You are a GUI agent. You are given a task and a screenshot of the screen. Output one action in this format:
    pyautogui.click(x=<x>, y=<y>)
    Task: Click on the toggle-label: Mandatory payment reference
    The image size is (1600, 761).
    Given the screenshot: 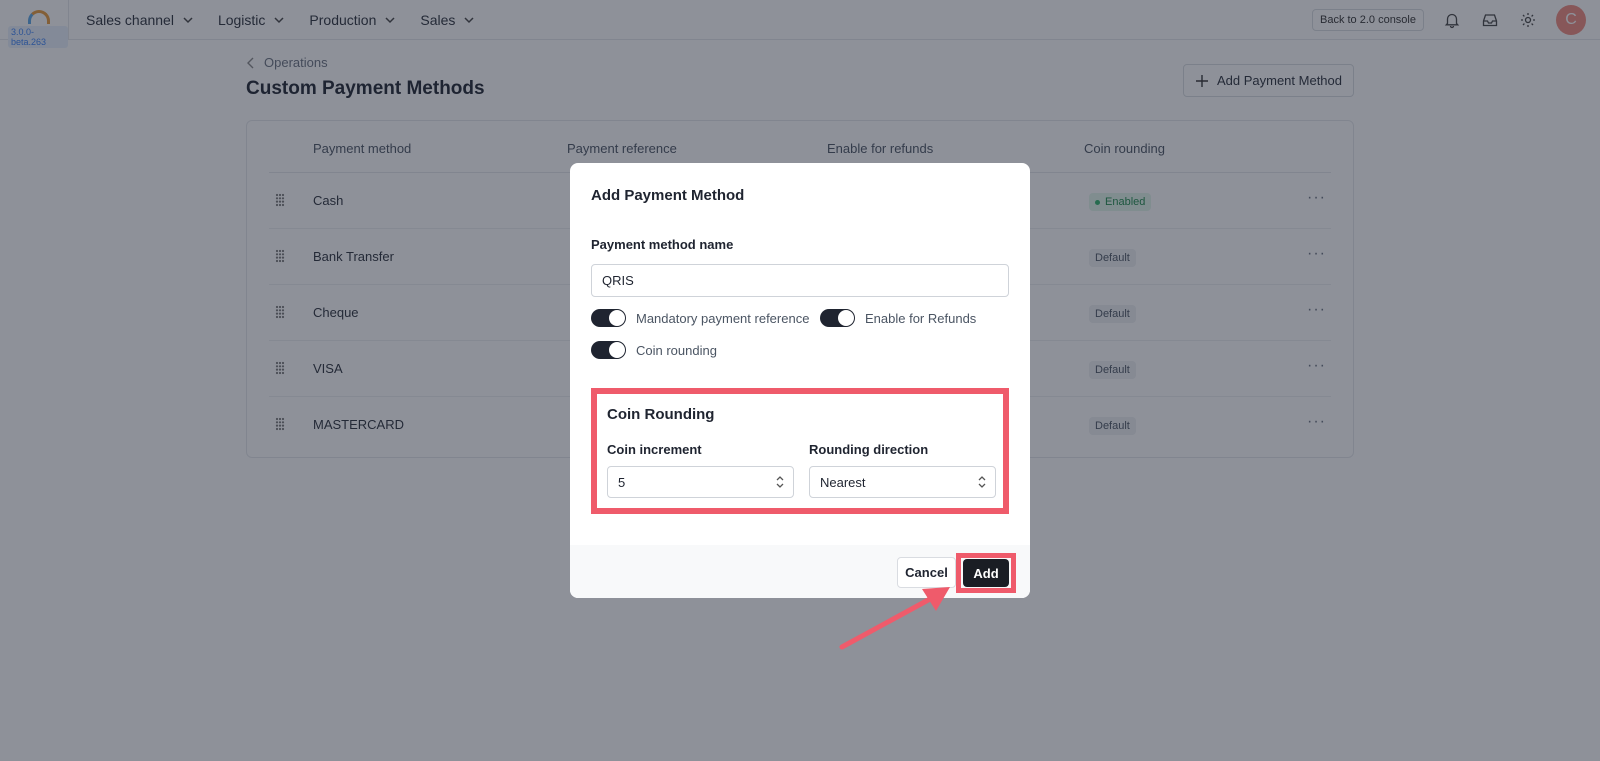 What is the action you would take?
    pyautogui.click(x=723, y=318)
    